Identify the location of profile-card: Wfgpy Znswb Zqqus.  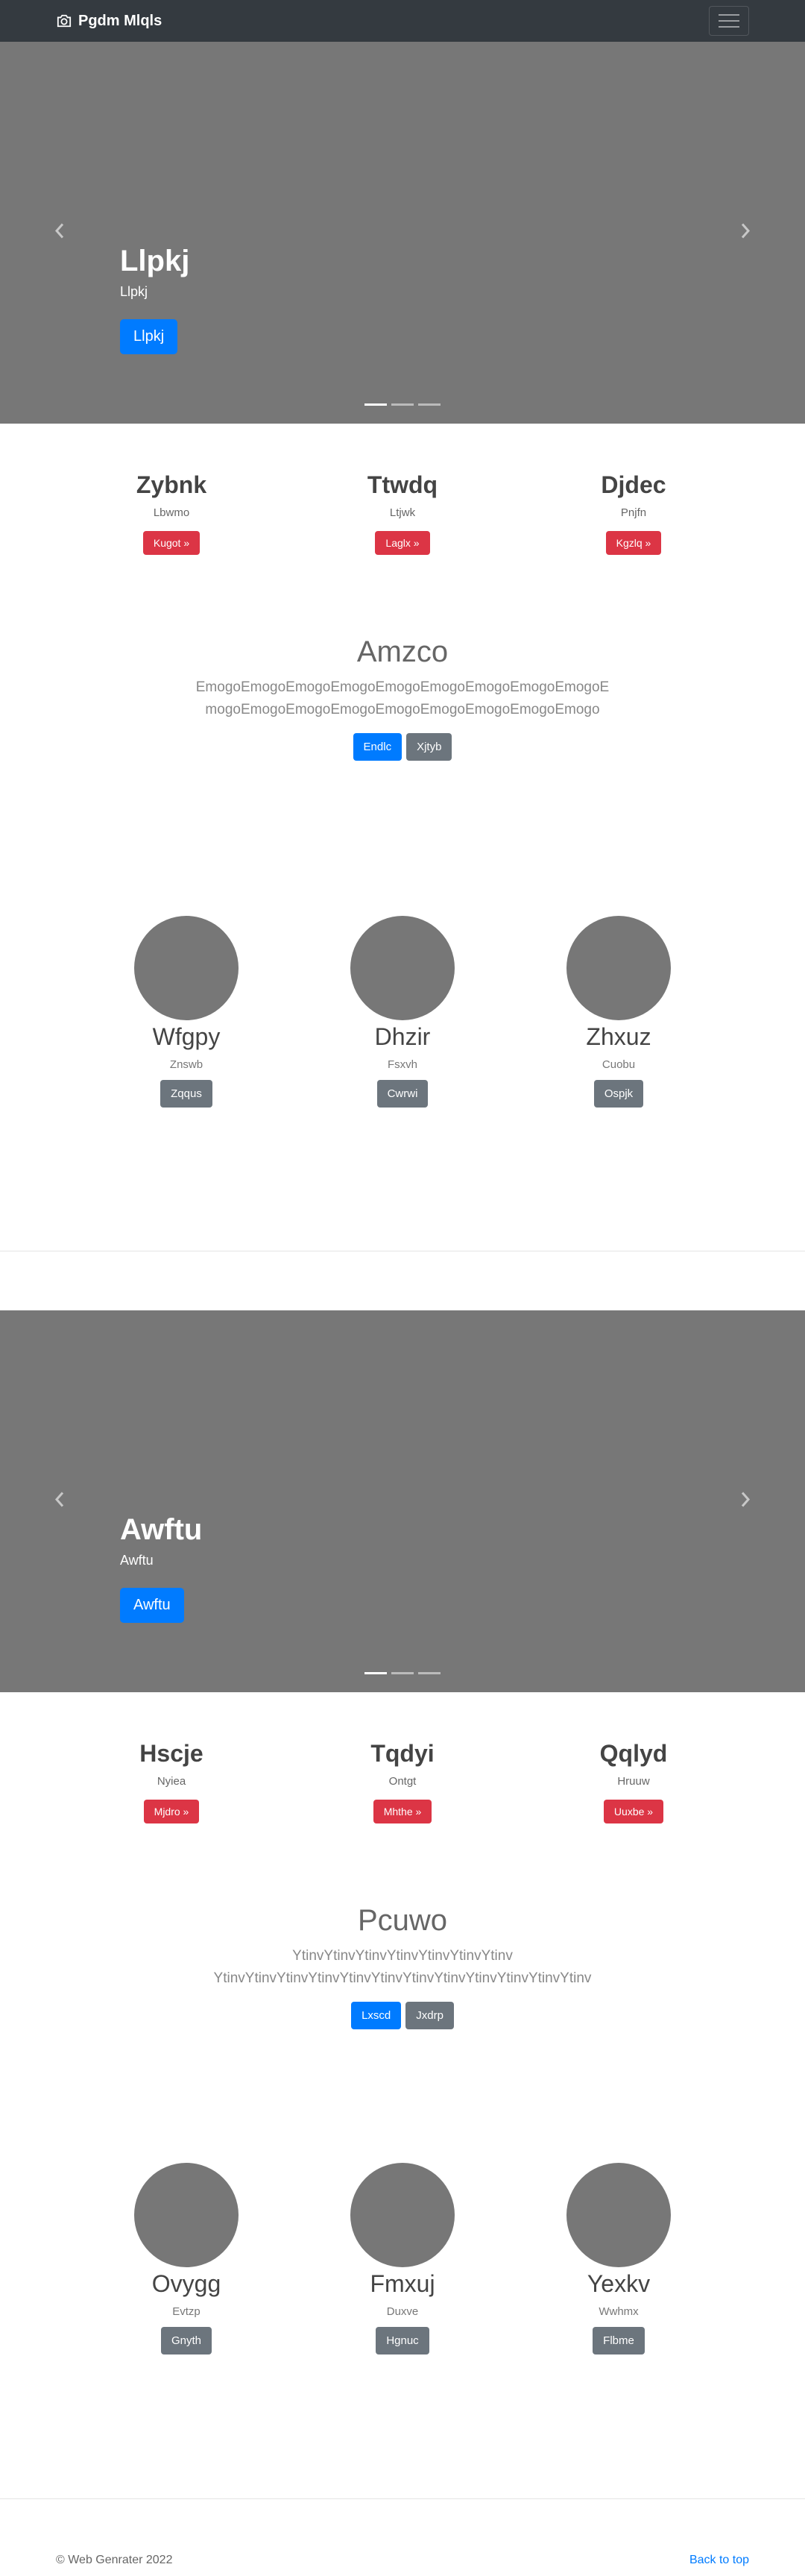
(187, 1012).